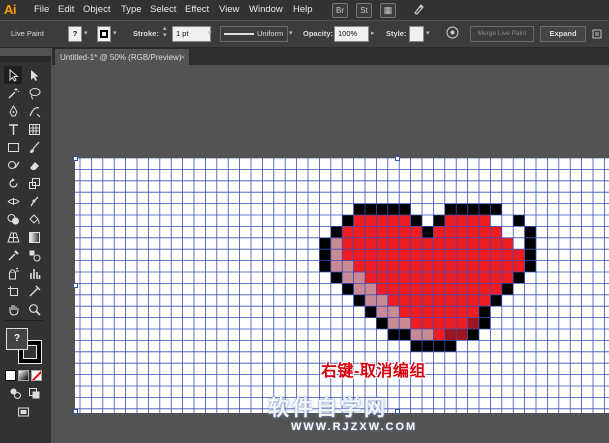  Describe the element at coordinates (13, 75) in the screenshot. I see `selection-tool-icon` at that location.